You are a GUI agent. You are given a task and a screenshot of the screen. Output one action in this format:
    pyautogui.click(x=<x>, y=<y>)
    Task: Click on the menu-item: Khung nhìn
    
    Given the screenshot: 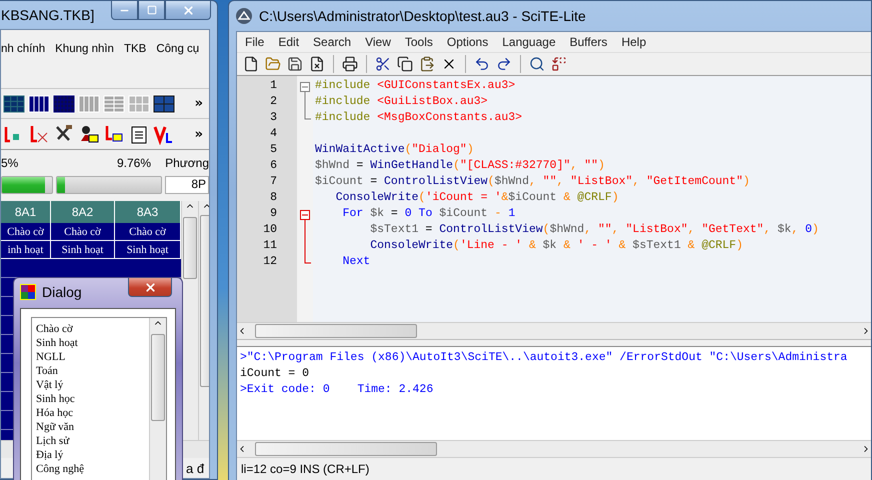 What is the action you would take?
    pyautogui.click(x=84, y=49)
    